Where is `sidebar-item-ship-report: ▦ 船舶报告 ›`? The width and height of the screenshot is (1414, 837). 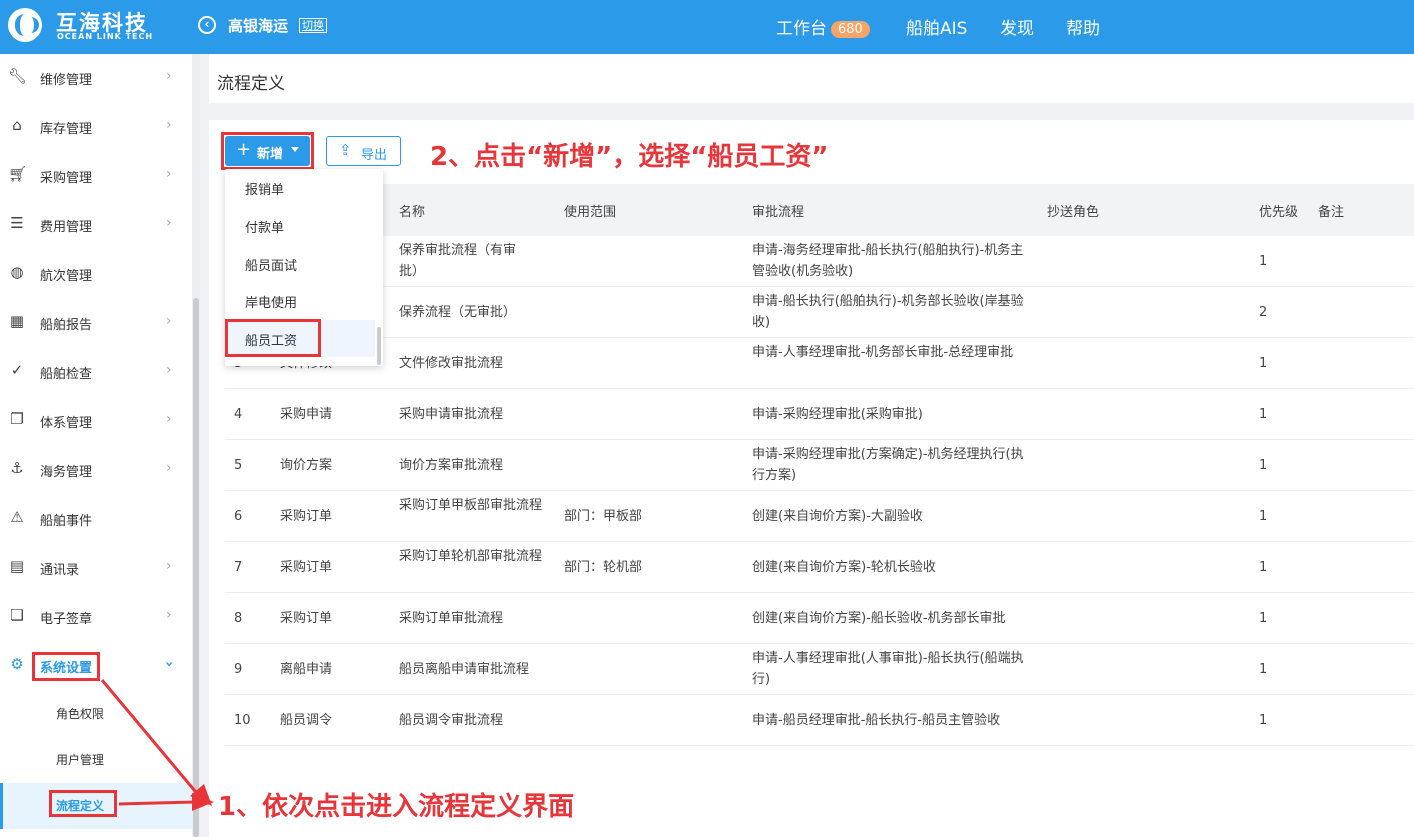
sidebar-item-ship-report: ▦ 船舶报告 › is located at coordinates (96, 323).